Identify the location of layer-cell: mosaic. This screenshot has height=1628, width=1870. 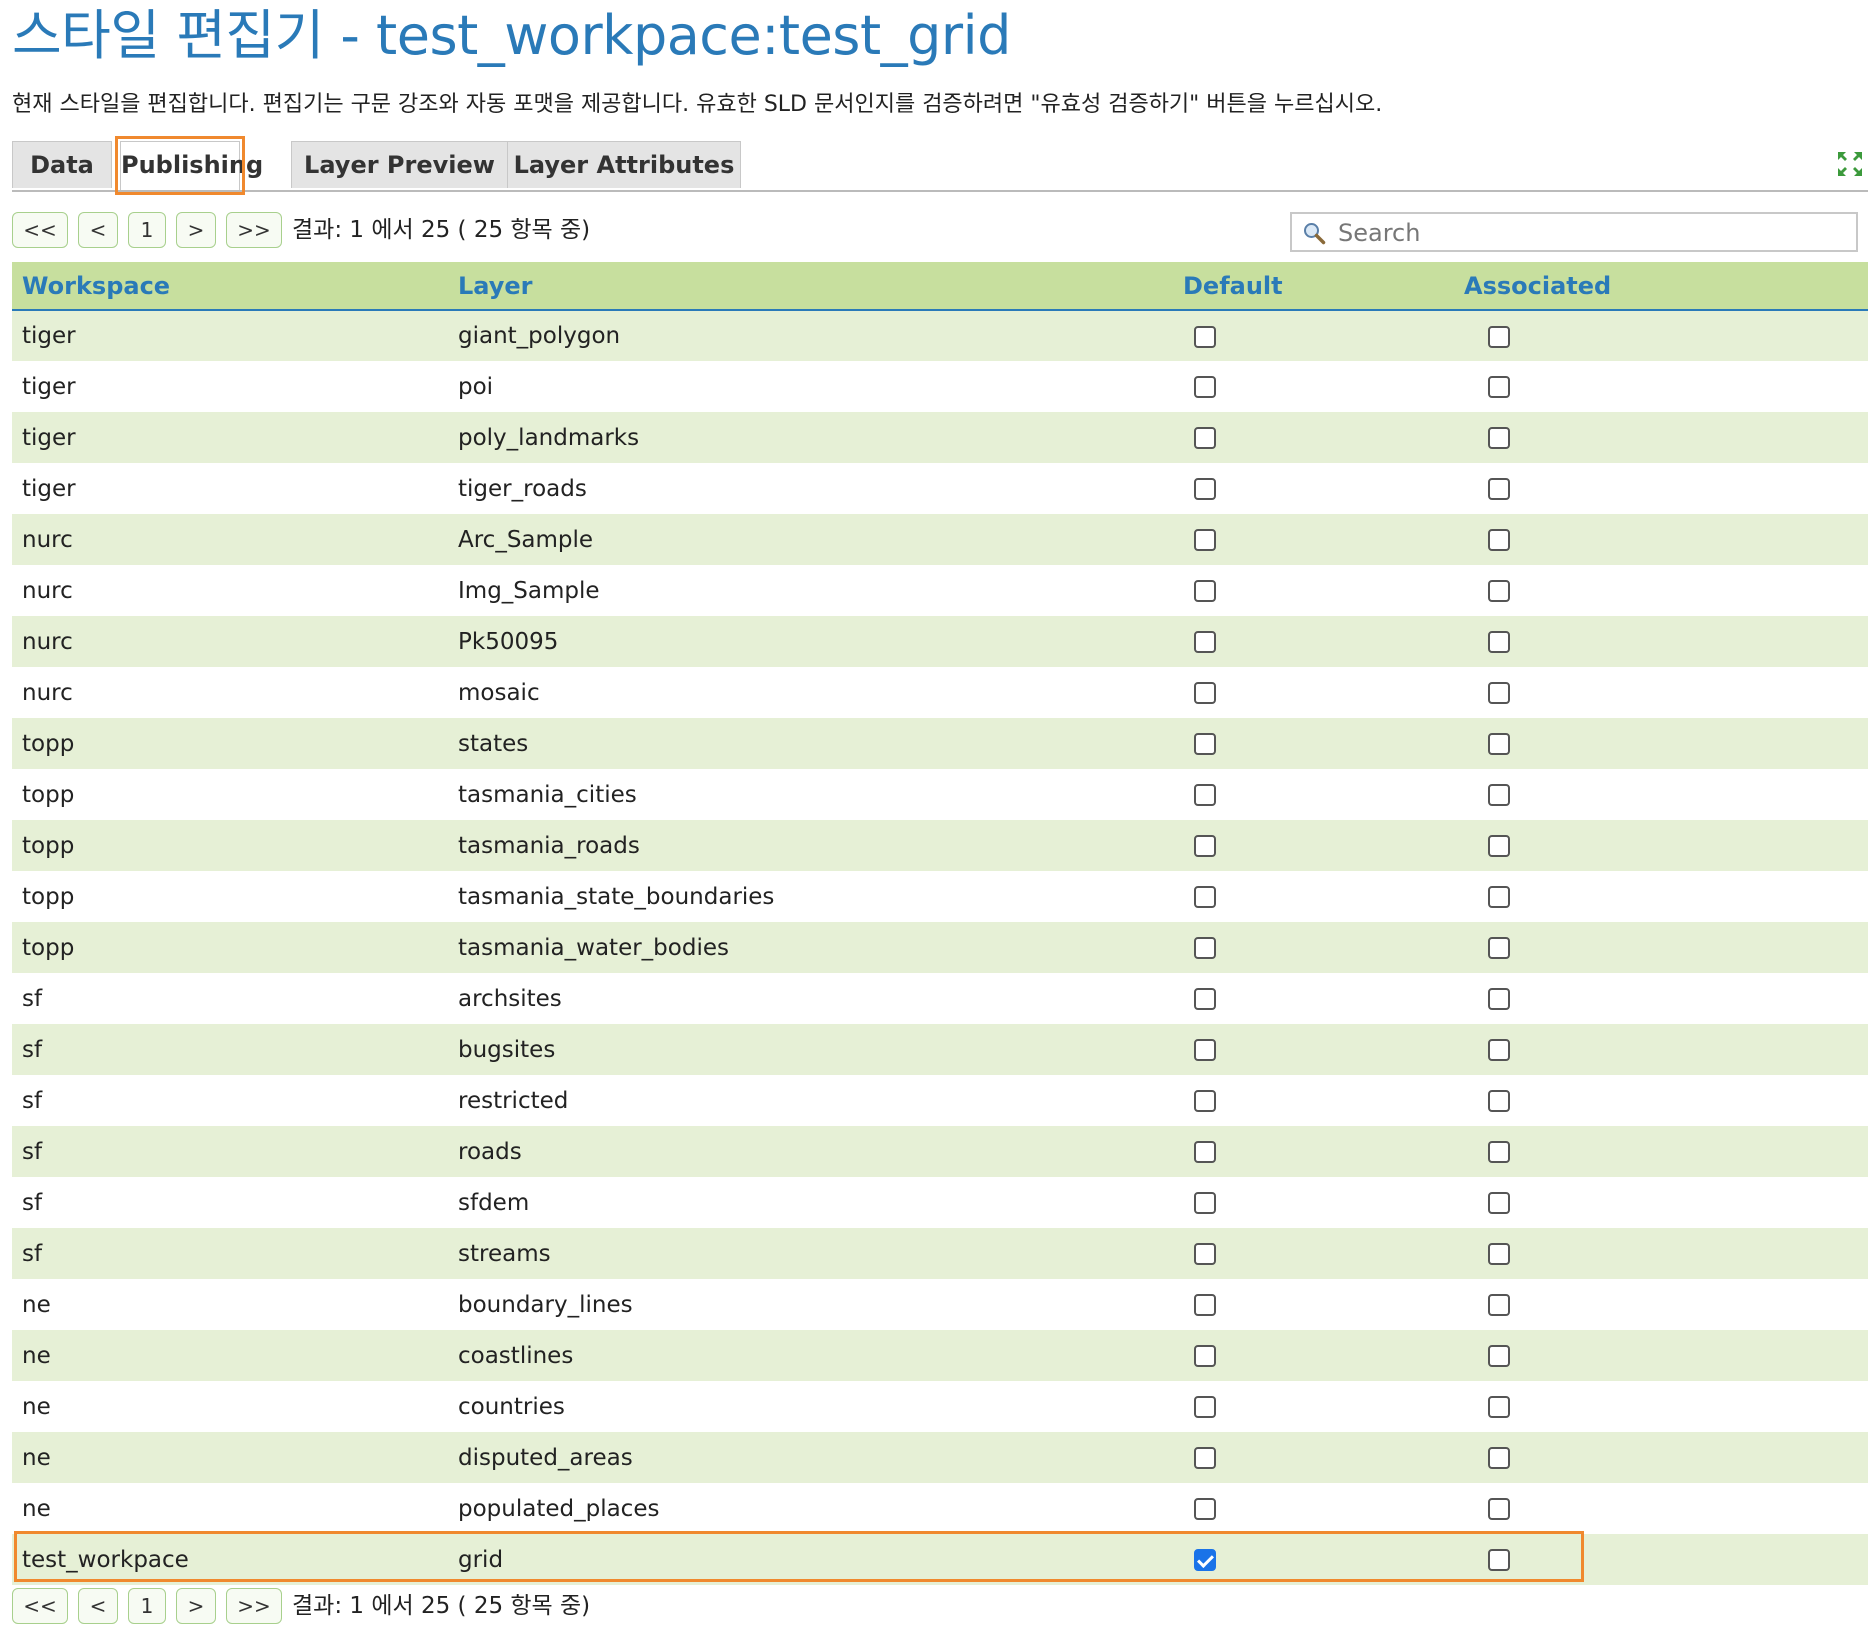
(810, 692).